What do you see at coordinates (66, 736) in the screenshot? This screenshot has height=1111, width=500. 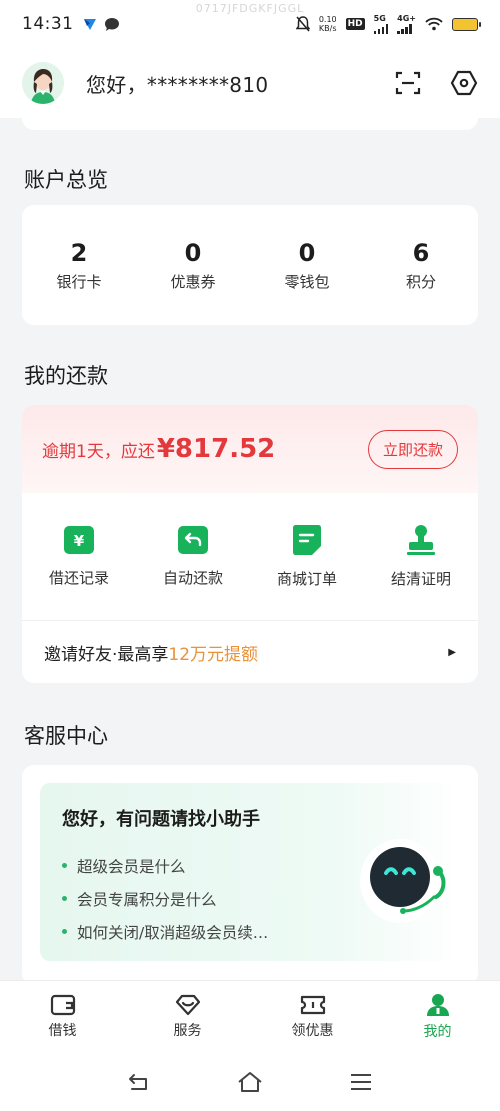 I see `service-title: 客服中心` at bounding box center [66, 736].